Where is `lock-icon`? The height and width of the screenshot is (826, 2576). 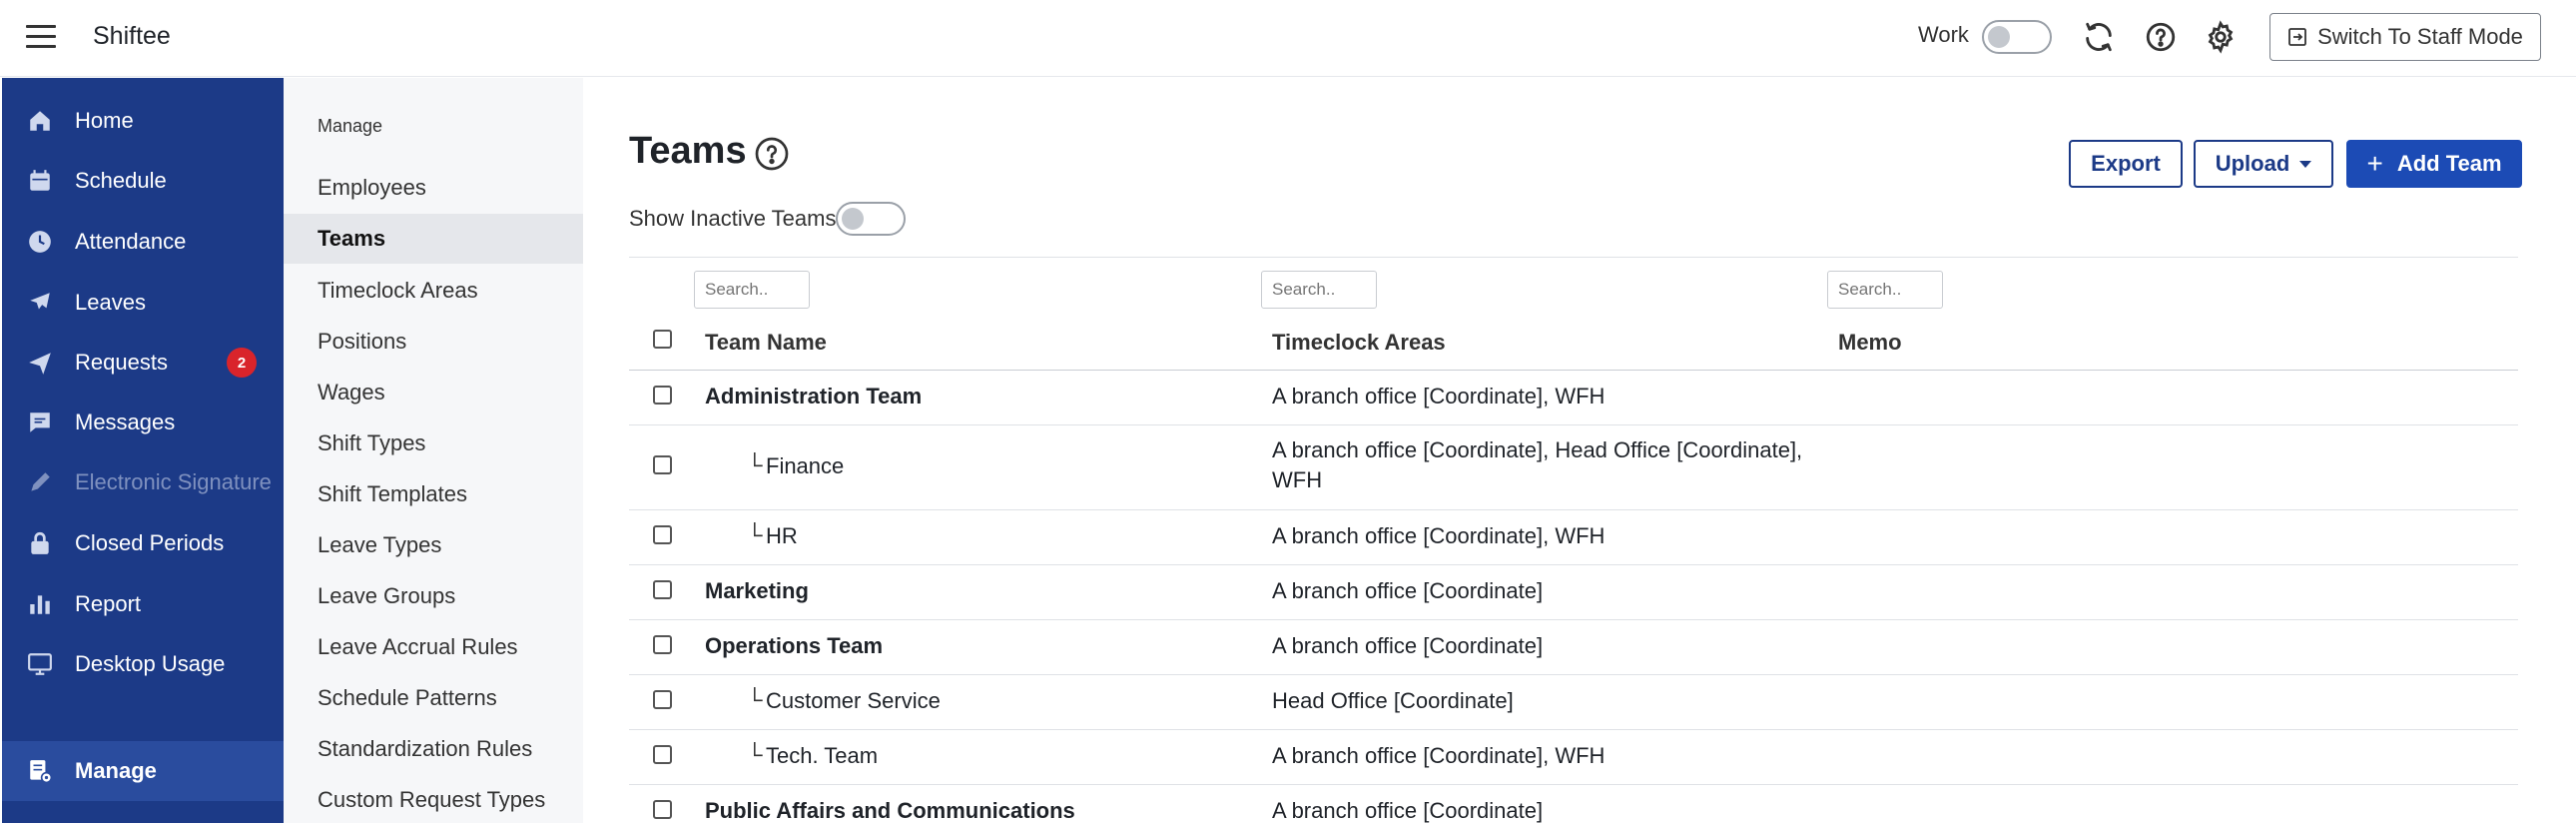
lock-icon is located at coordinates (40, 542).